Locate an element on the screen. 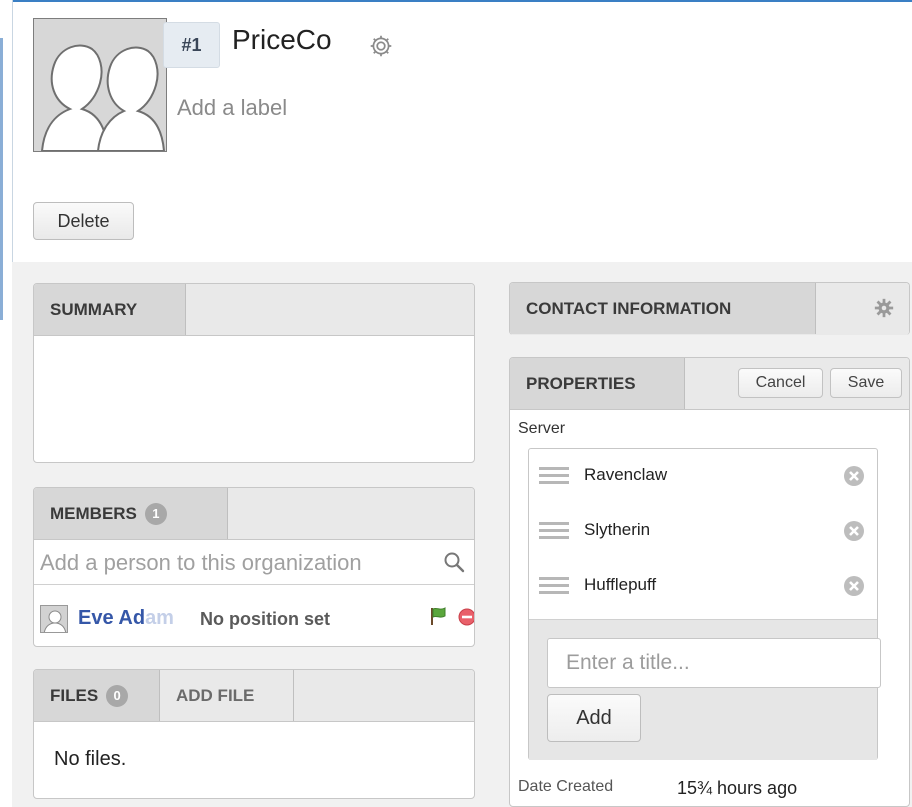 The height and width of the screenshot is (807, 912). no-files-message: No files. is located at coordinates (90, 759).